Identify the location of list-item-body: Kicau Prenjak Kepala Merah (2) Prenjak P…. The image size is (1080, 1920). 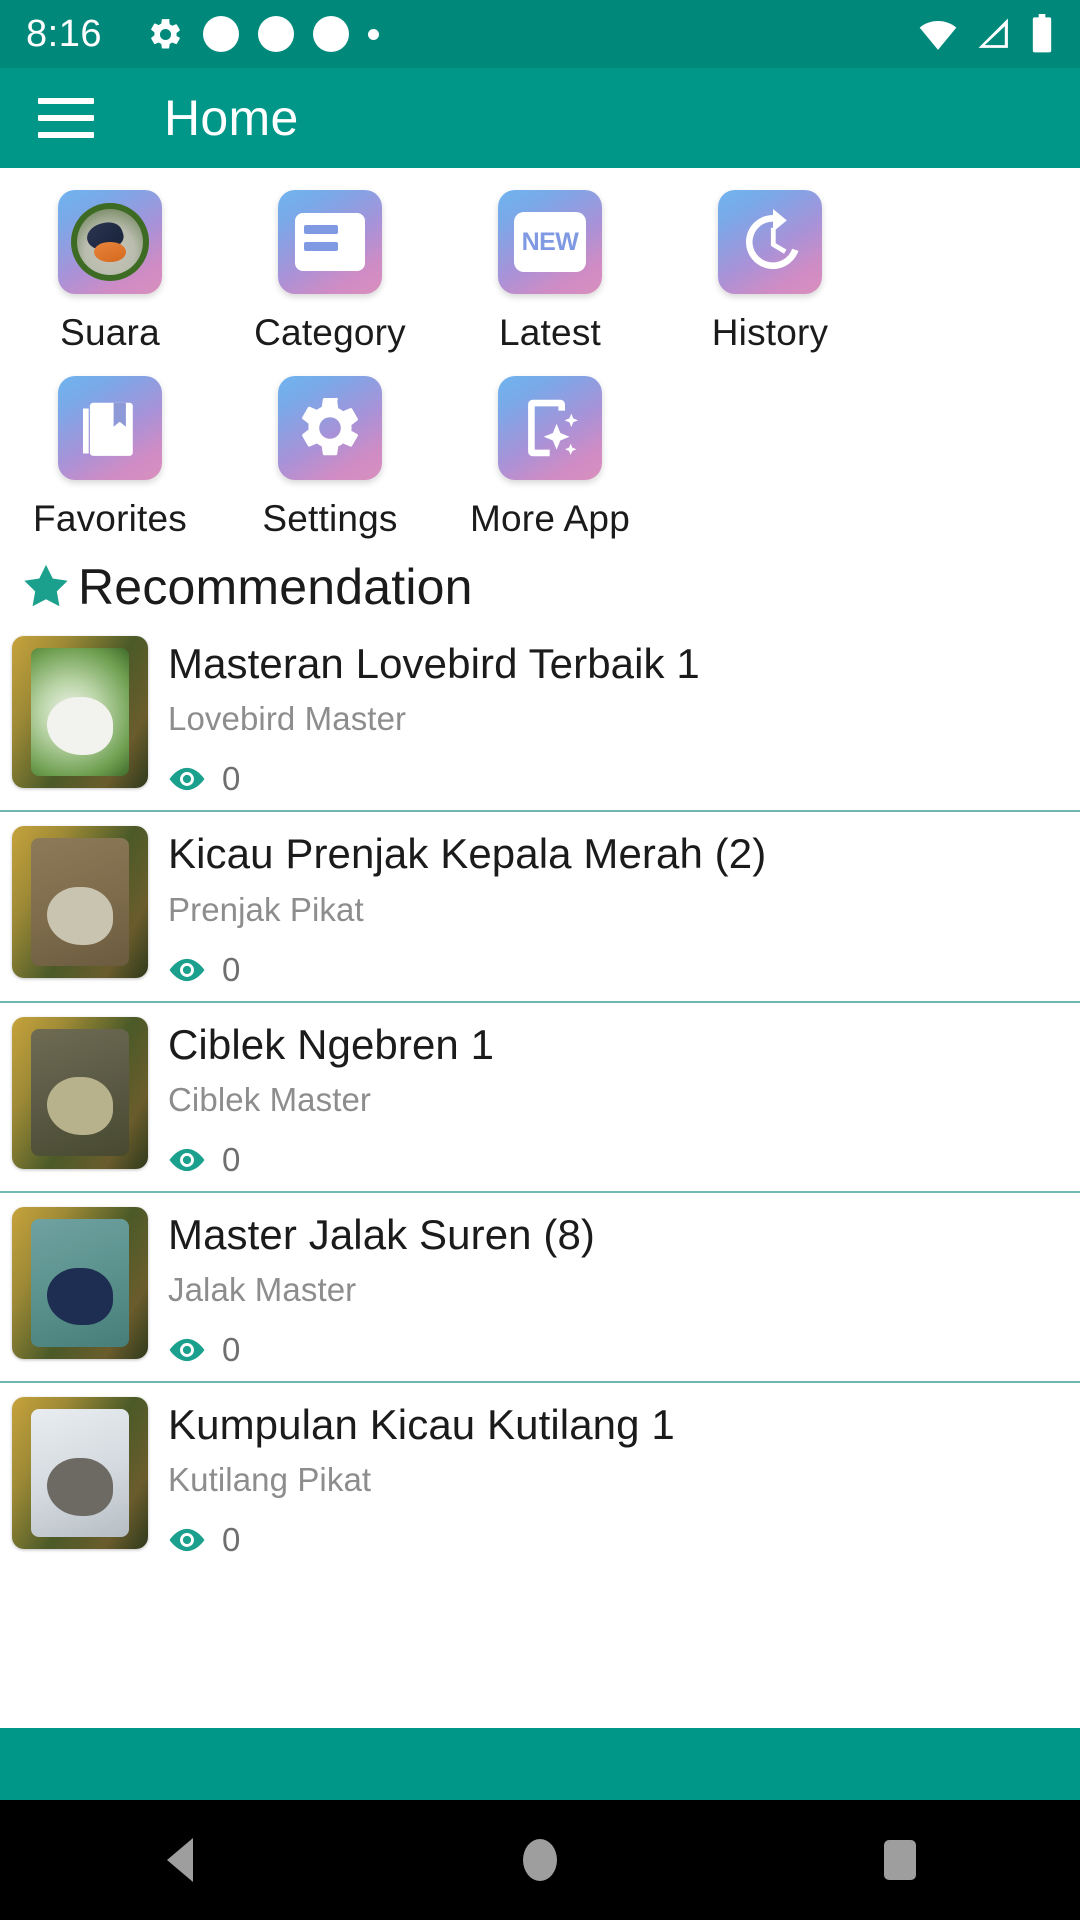
(608, 907).